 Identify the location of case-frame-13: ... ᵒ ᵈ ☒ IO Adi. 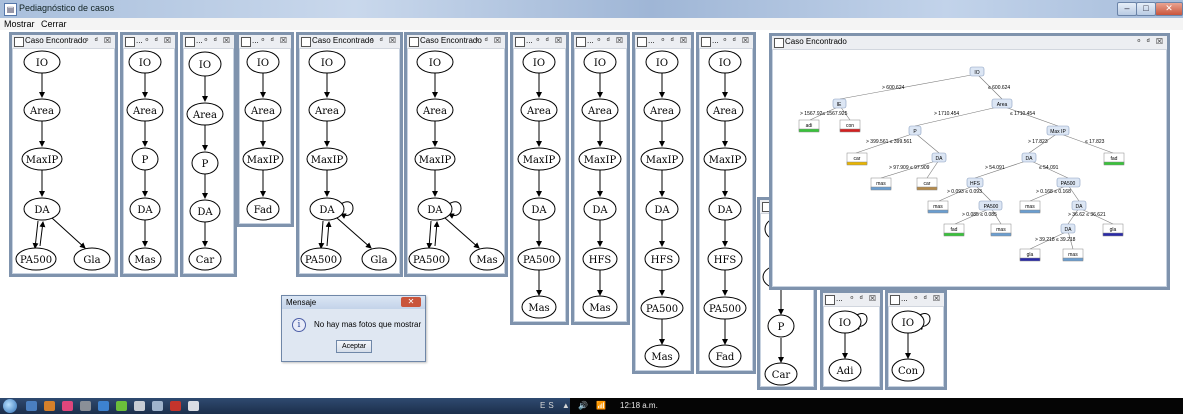
(851, 340).